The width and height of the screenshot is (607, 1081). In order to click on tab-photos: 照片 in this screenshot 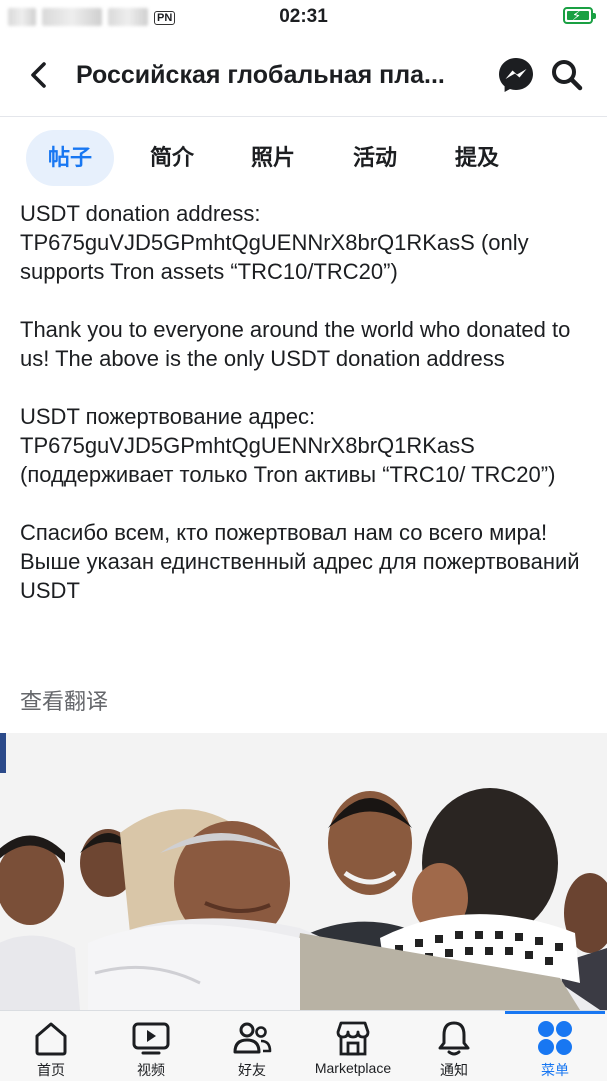, I will do `click(273, 158)`.